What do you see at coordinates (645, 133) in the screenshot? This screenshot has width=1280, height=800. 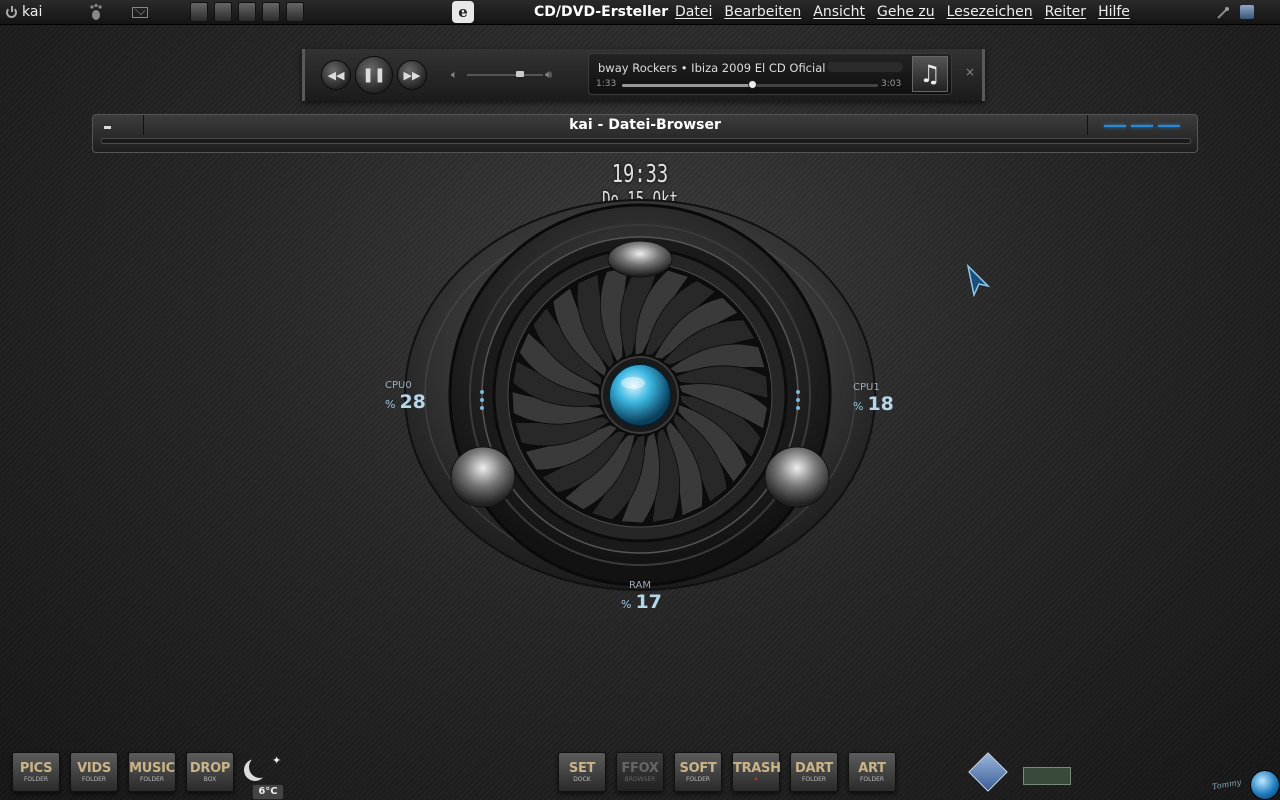 I see `file-browser-window: kai - Datei-Browser` at bounding box center [645, 133].